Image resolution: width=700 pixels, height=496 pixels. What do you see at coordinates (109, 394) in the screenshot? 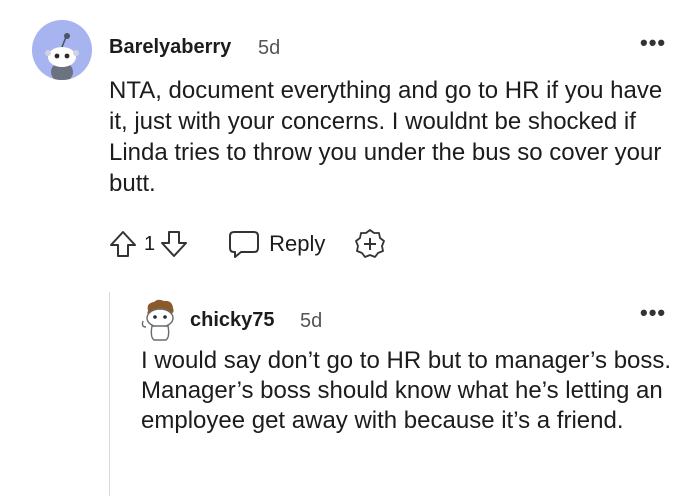
I see `thread-line` at bounding box center [109, 394].